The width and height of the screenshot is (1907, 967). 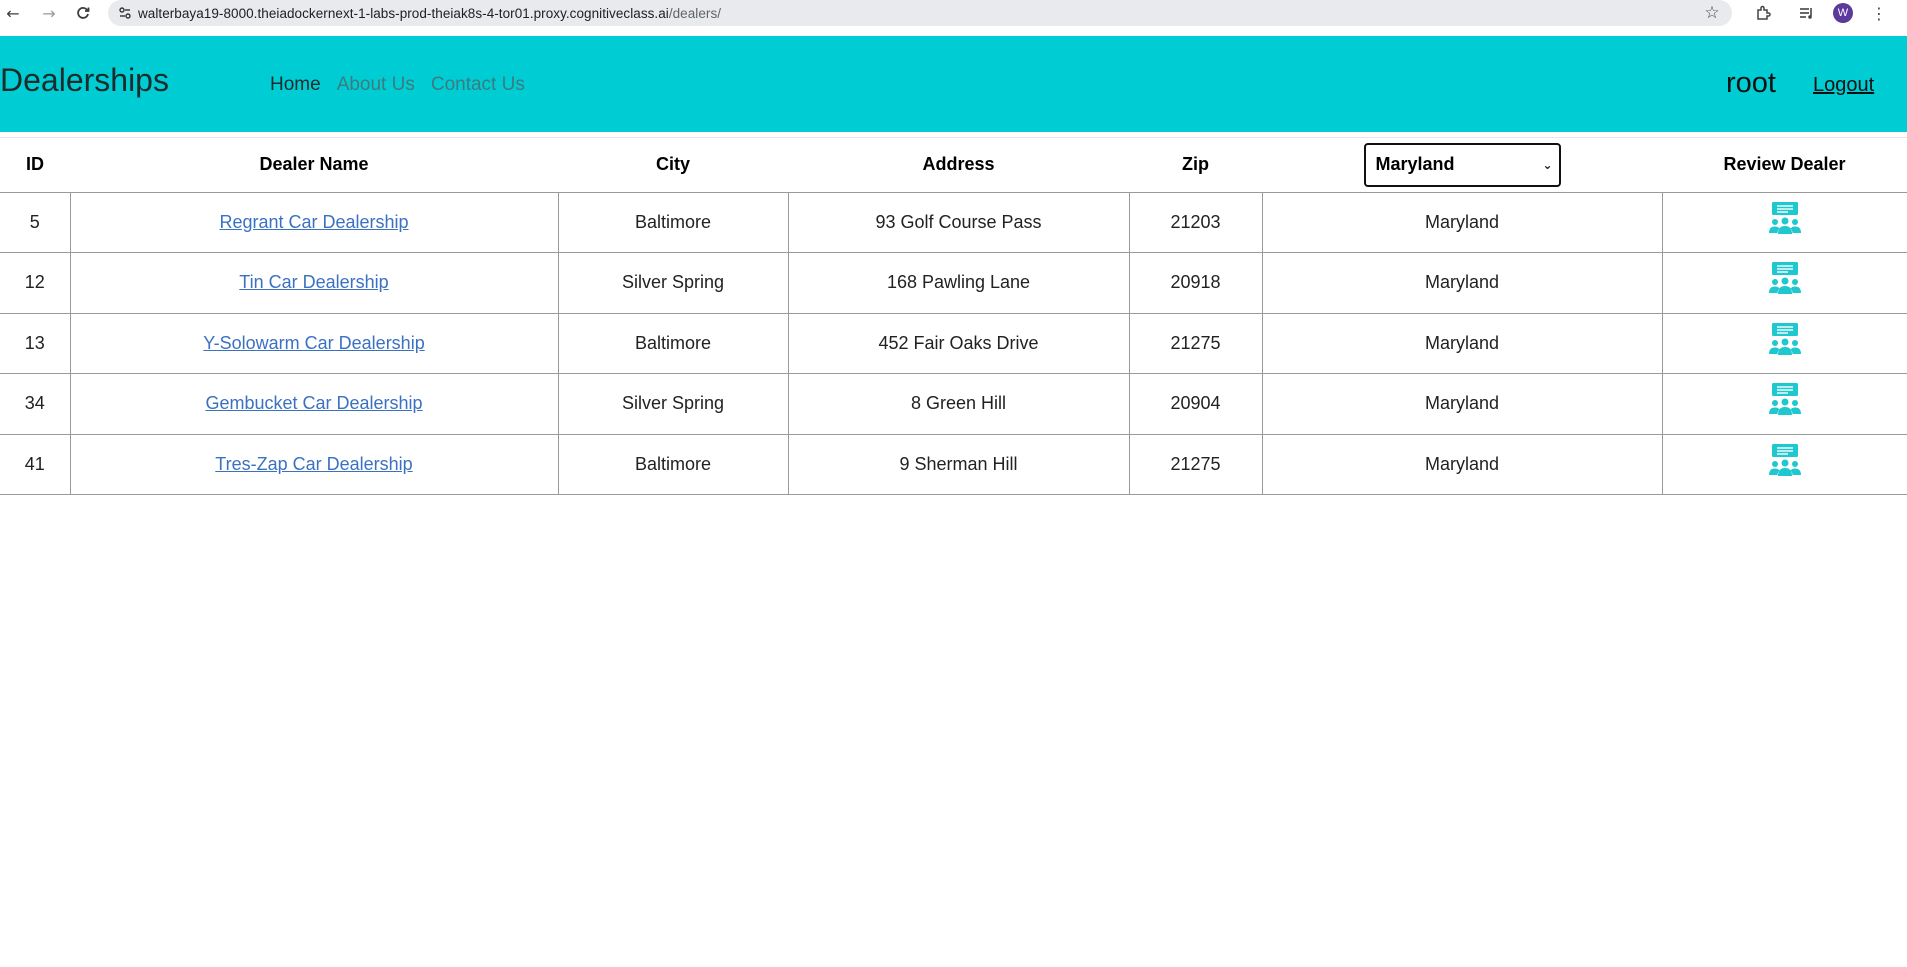 What do you see at coordinates (1195, 283) in the screenshot?
I see `cell-zip: 20918` at bounding box center [1195, 283].